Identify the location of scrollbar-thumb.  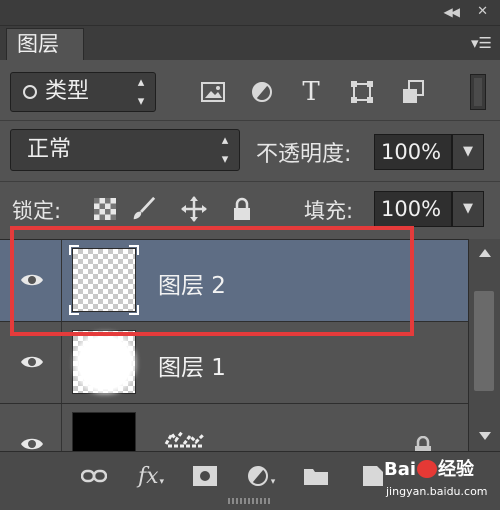
(484, 341).